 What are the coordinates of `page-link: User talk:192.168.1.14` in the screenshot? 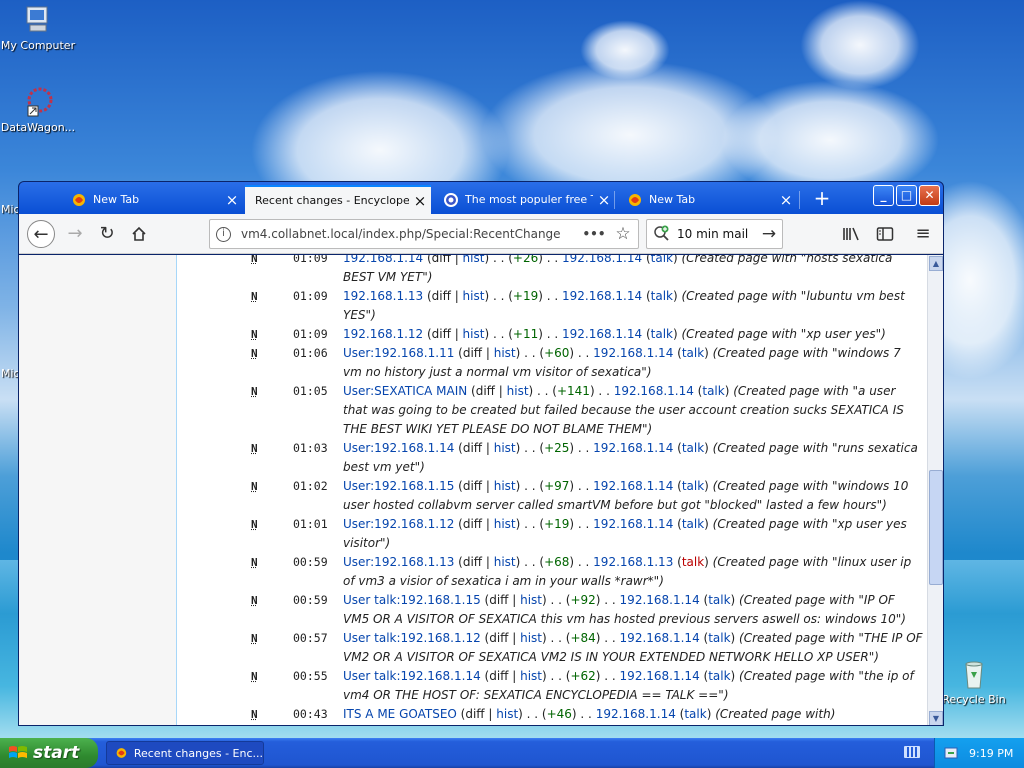 It's located at (412, 676).